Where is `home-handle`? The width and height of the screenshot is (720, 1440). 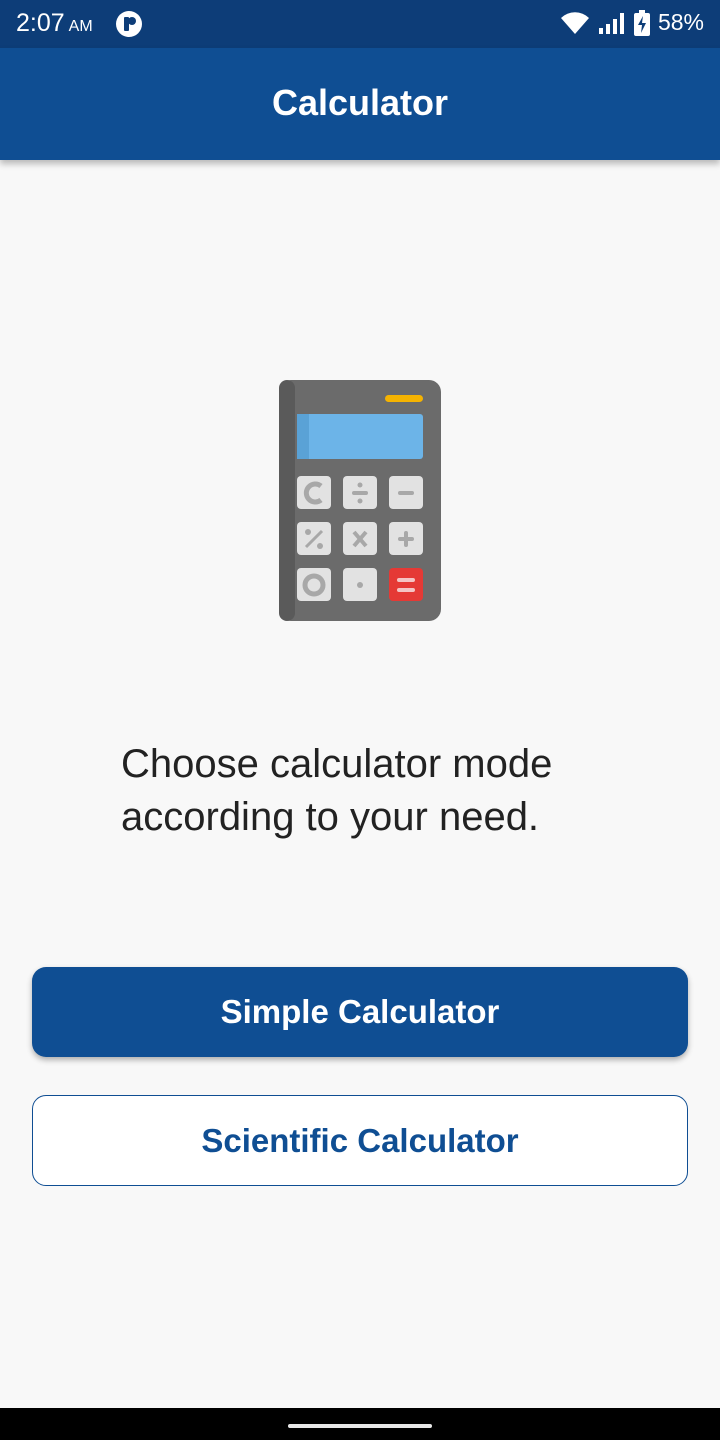 home-handle is located at coordinates (360, 1426).